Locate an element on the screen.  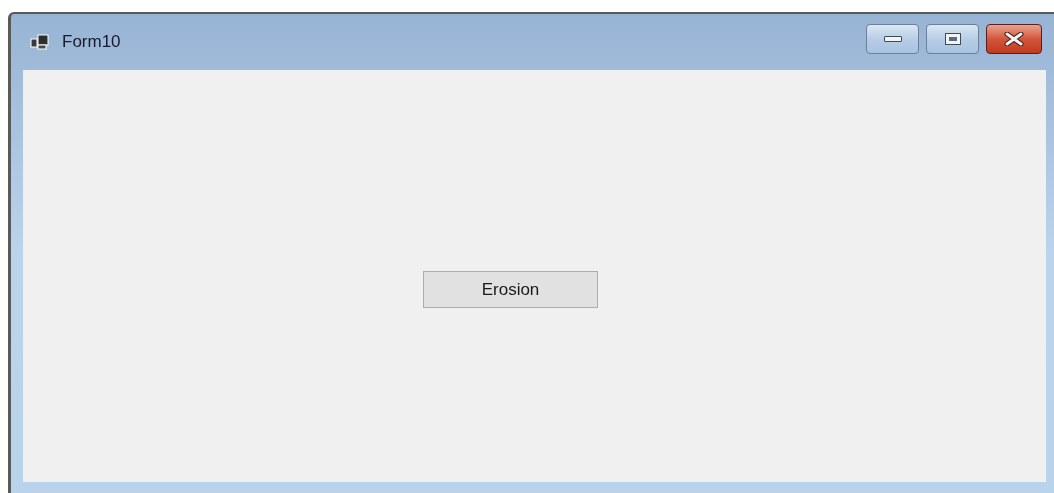
window-title: Form10 is located at coordinates (91, 42).